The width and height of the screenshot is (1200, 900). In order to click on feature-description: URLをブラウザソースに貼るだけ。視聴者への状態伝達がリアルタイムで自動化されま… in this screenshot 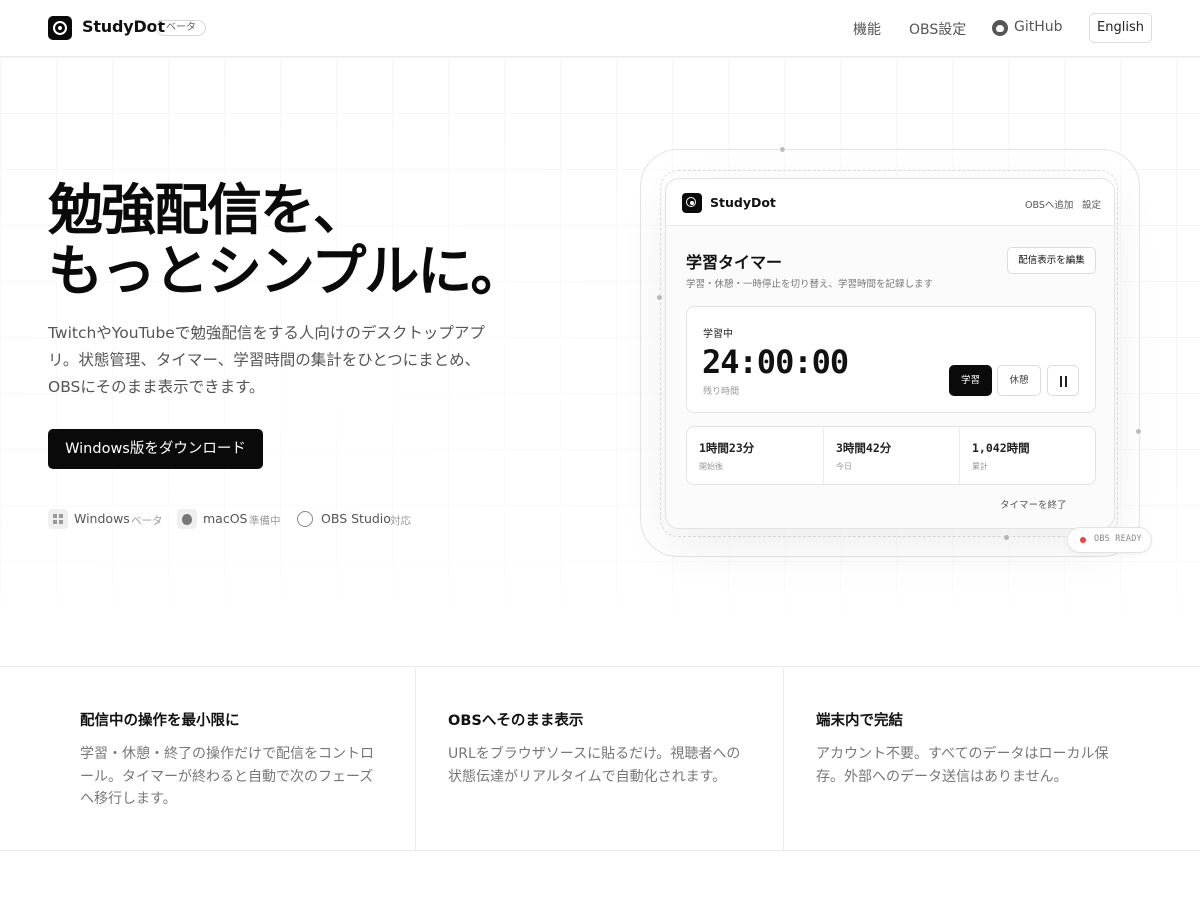, I will do `click(594, 765)`.